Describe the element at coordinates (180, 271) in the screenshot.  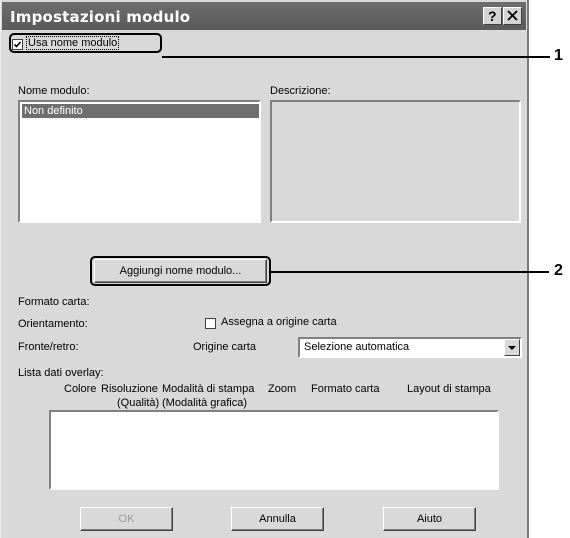
I see `callout-2-box` at that location.